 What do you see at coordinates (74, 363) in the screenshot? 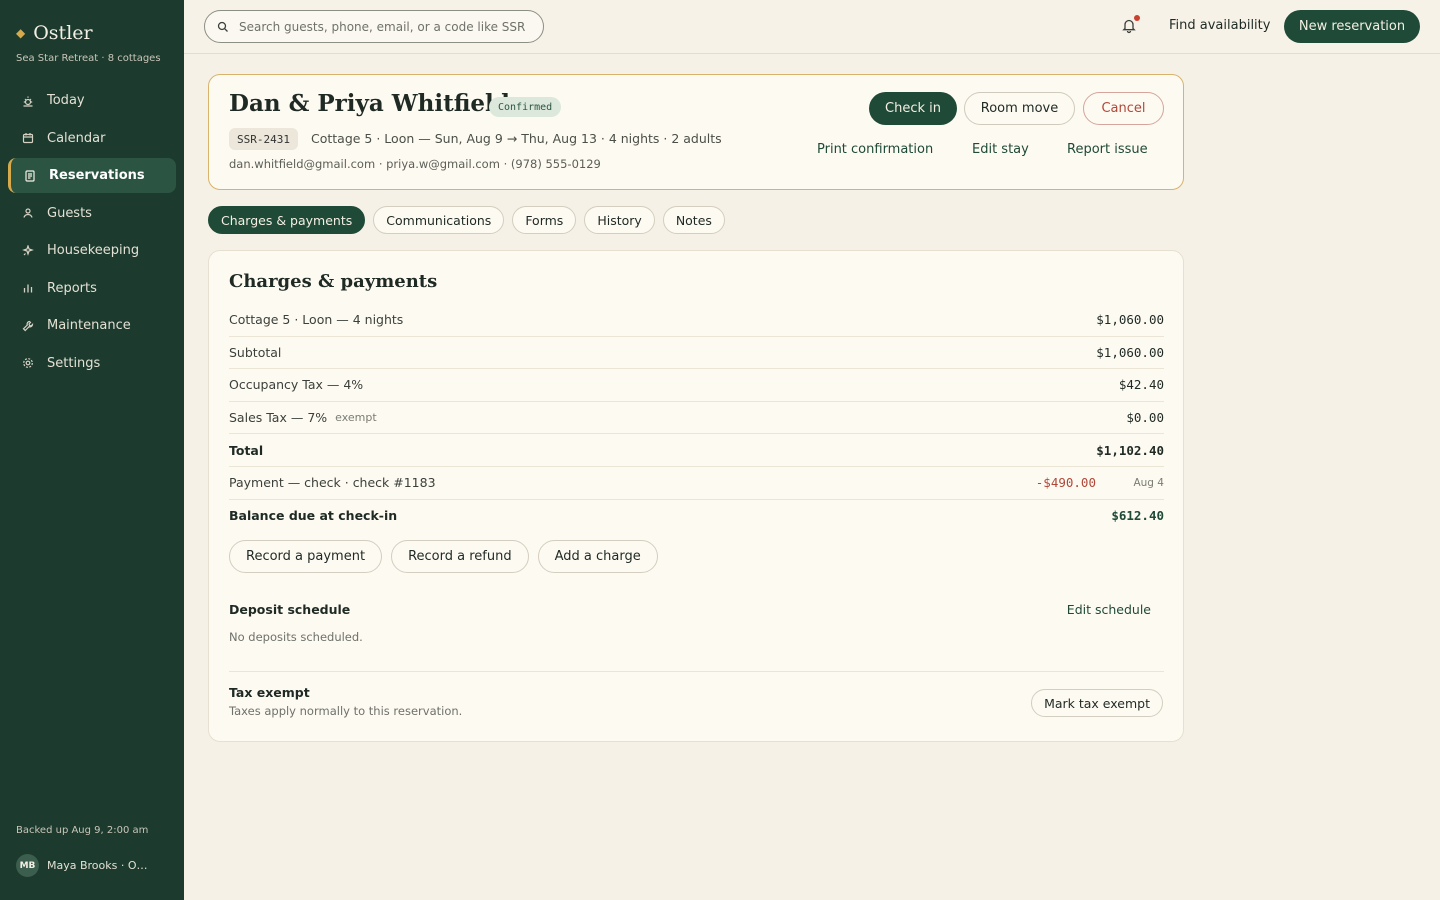
I see `sidebar-item-label: Settings` at bounding box center [74, 363].